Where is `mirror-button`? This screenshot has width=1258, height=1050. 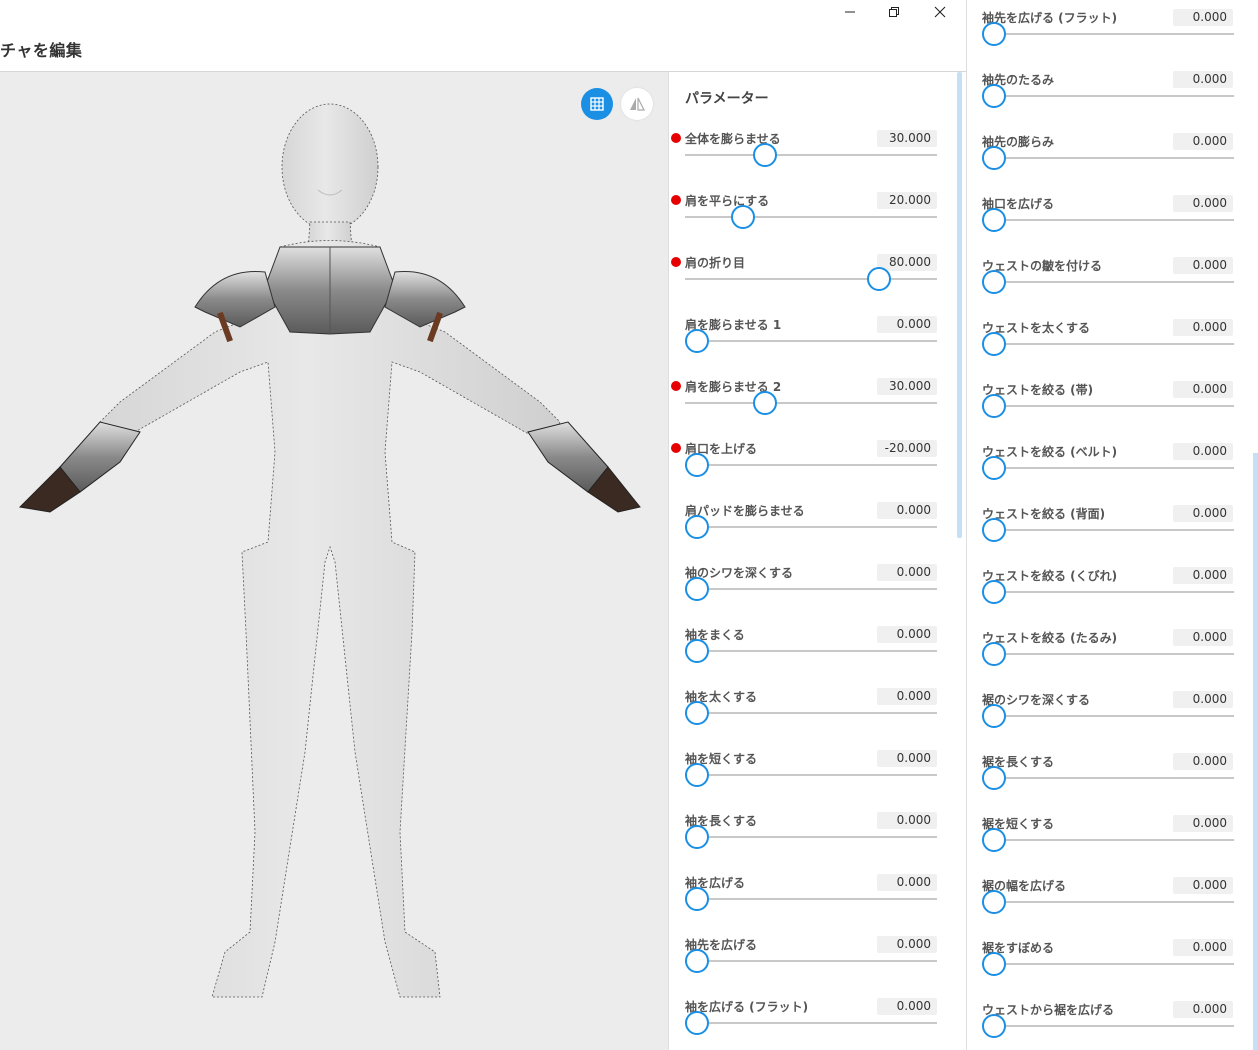 mirror-button is located at coordinates (637, 104).